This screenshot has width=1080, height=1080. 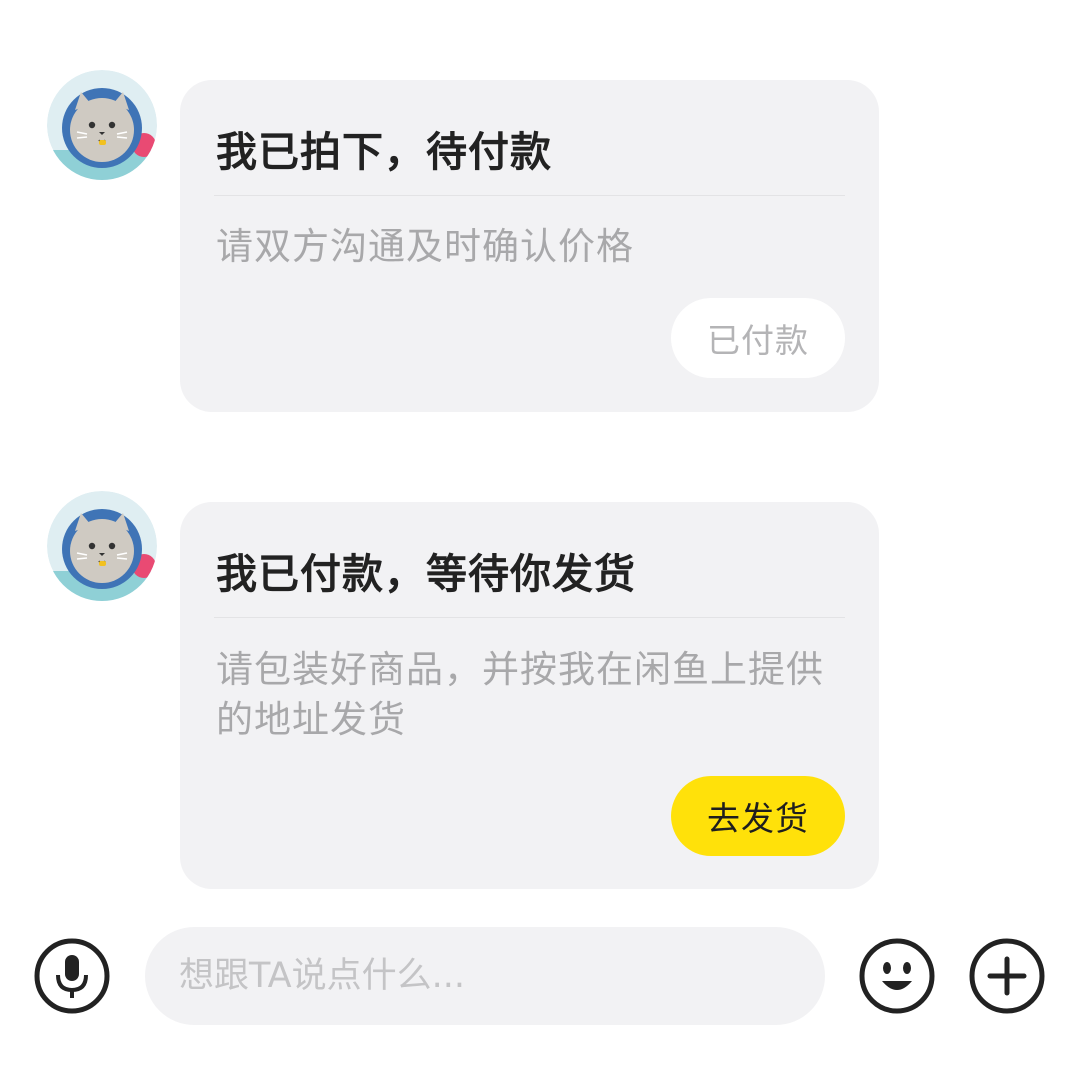 What do you see at coordinates (384, 152) in the screenshot?
I see `message-title: 我已拍下，待付款` at bounding box center [384, 152].